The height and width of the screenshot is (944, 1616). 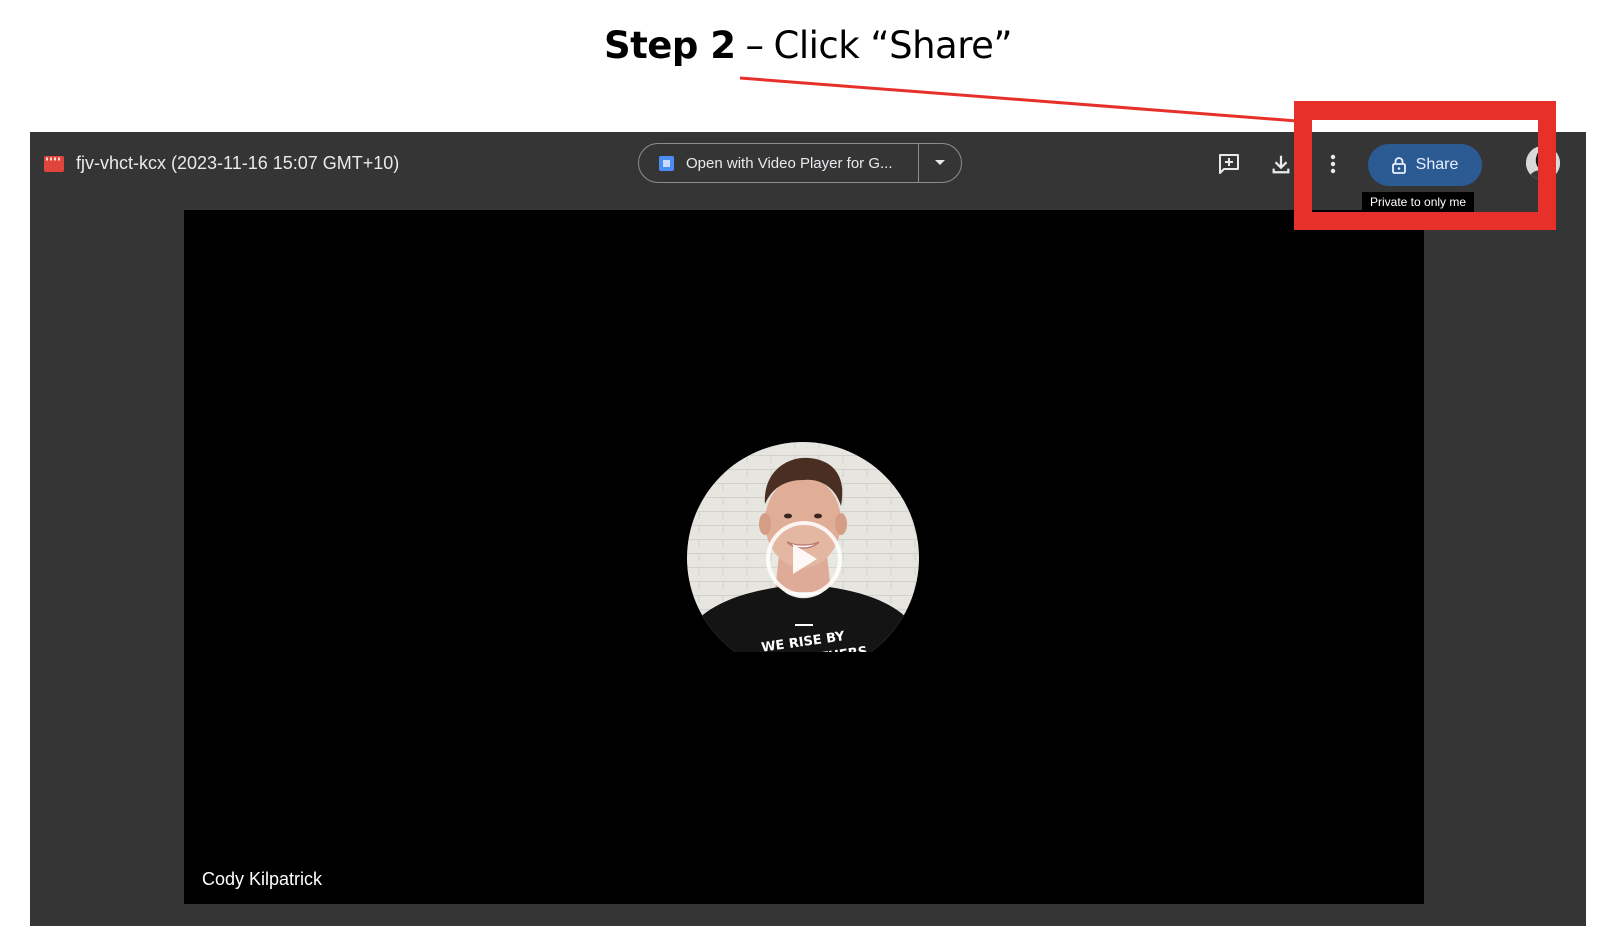 I want to click on download-icon, so click(x=1281, y=164).